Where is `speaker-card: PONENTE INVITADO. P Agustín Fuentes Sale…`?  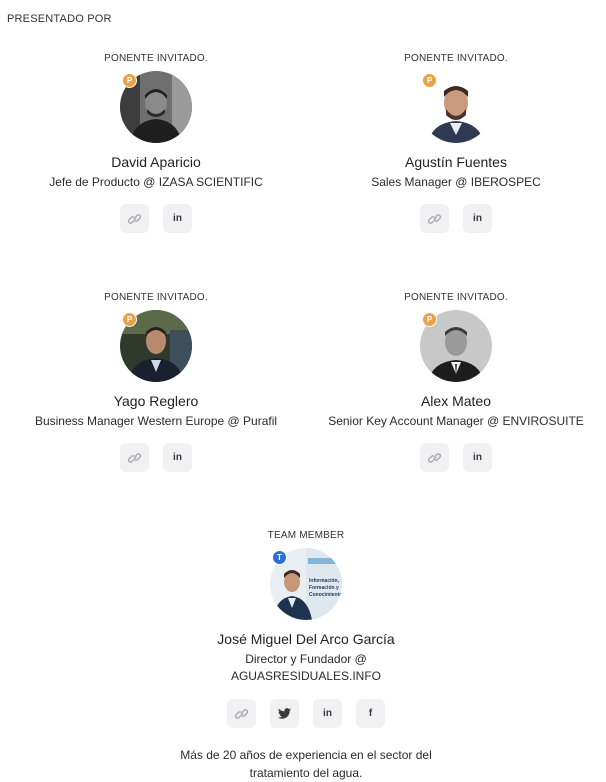 speaker-card: PONENTE INVITADO. P Agustín Fuentes Sale… is located at coordinates (456, 142).